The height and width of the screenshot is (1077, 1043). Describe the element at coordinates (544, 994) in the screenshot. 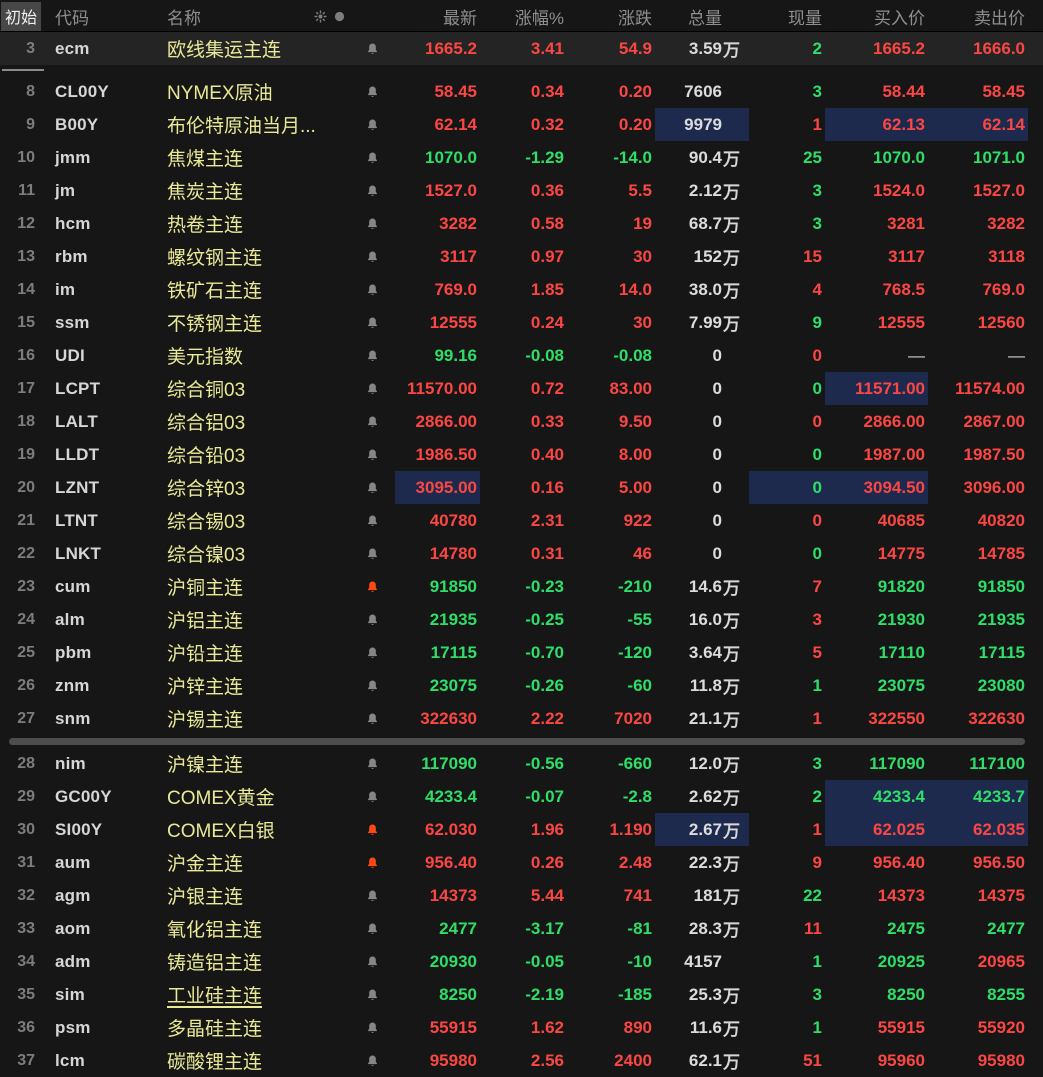

I see `change-percent: -2.19` at that location.